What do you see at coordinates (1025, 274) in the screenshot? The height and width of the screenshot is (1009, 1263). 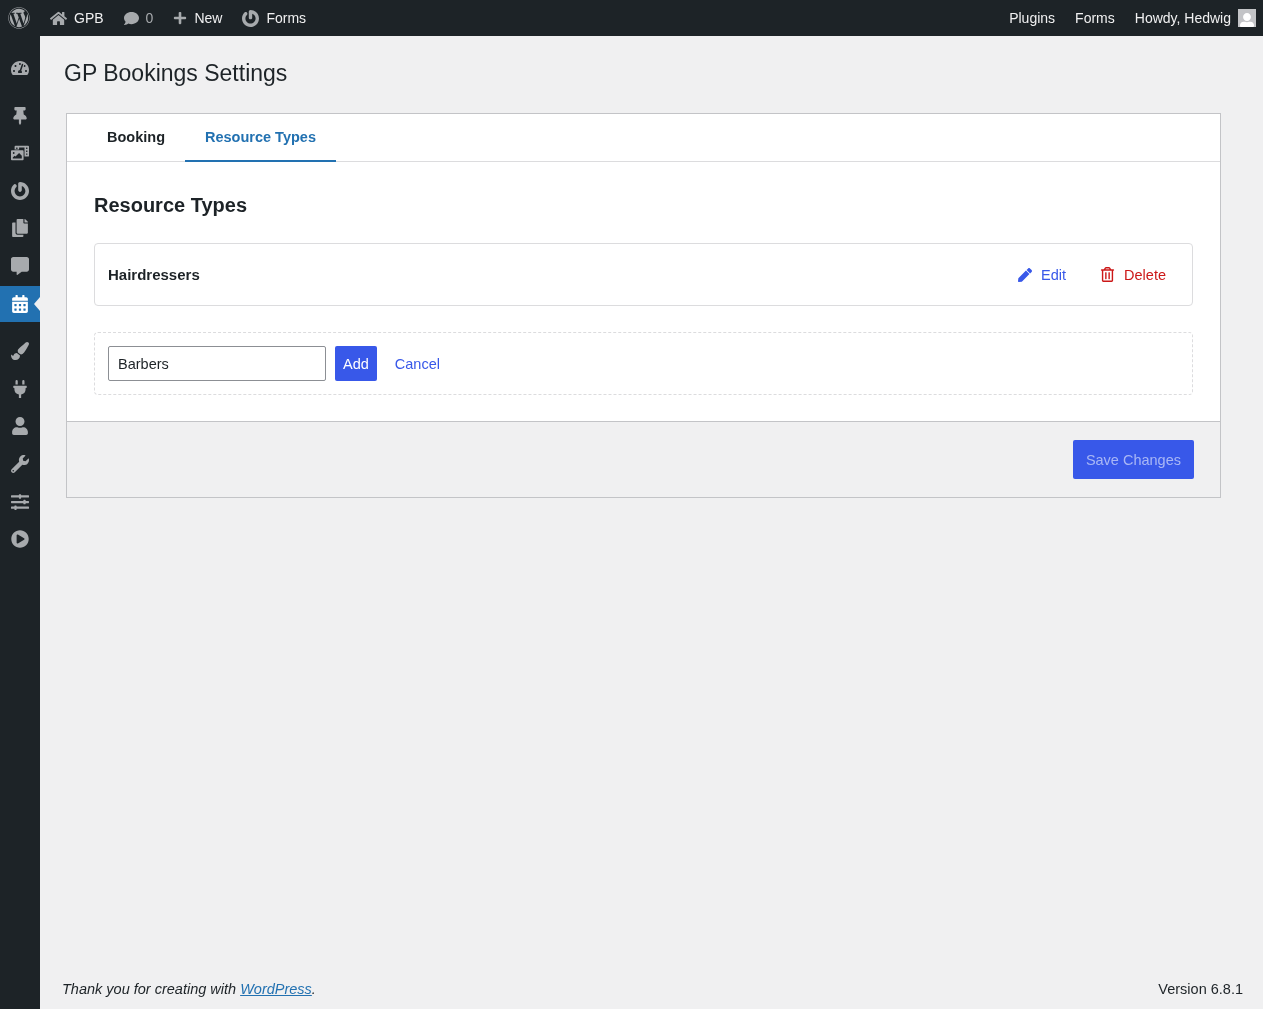 I see `pencil-icon` at bounding box center [1025, 274].